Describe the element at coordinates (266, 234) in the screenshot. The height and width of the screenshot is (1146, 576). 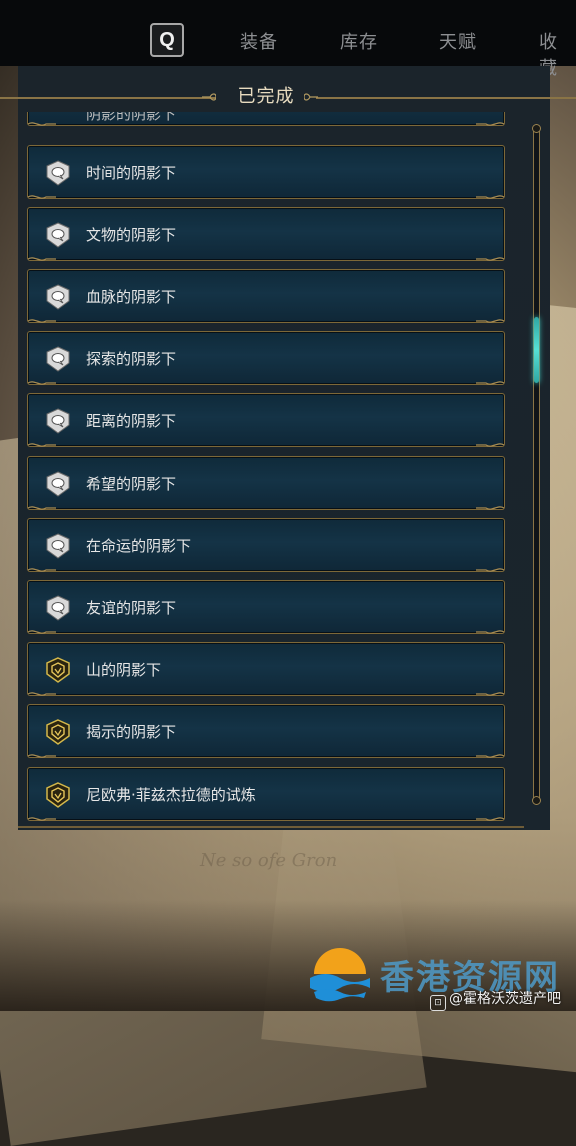
I see `list-item: 文物的阴影下` at that location.